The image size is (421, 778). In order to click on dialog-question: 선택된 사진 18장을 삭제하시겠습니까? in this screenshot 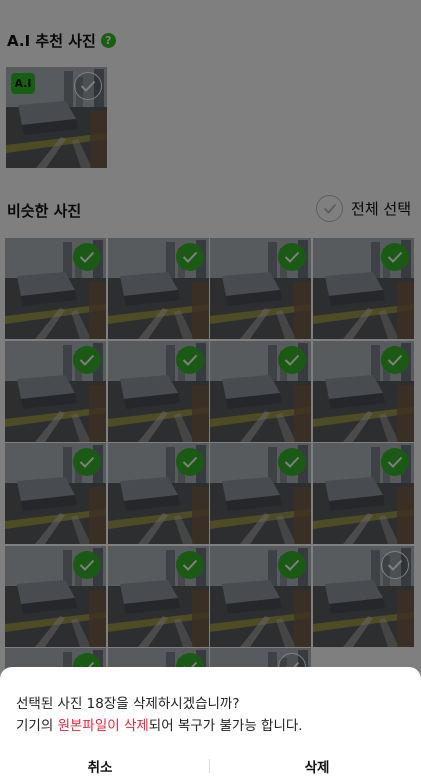, I will do `click(128, 704)`.